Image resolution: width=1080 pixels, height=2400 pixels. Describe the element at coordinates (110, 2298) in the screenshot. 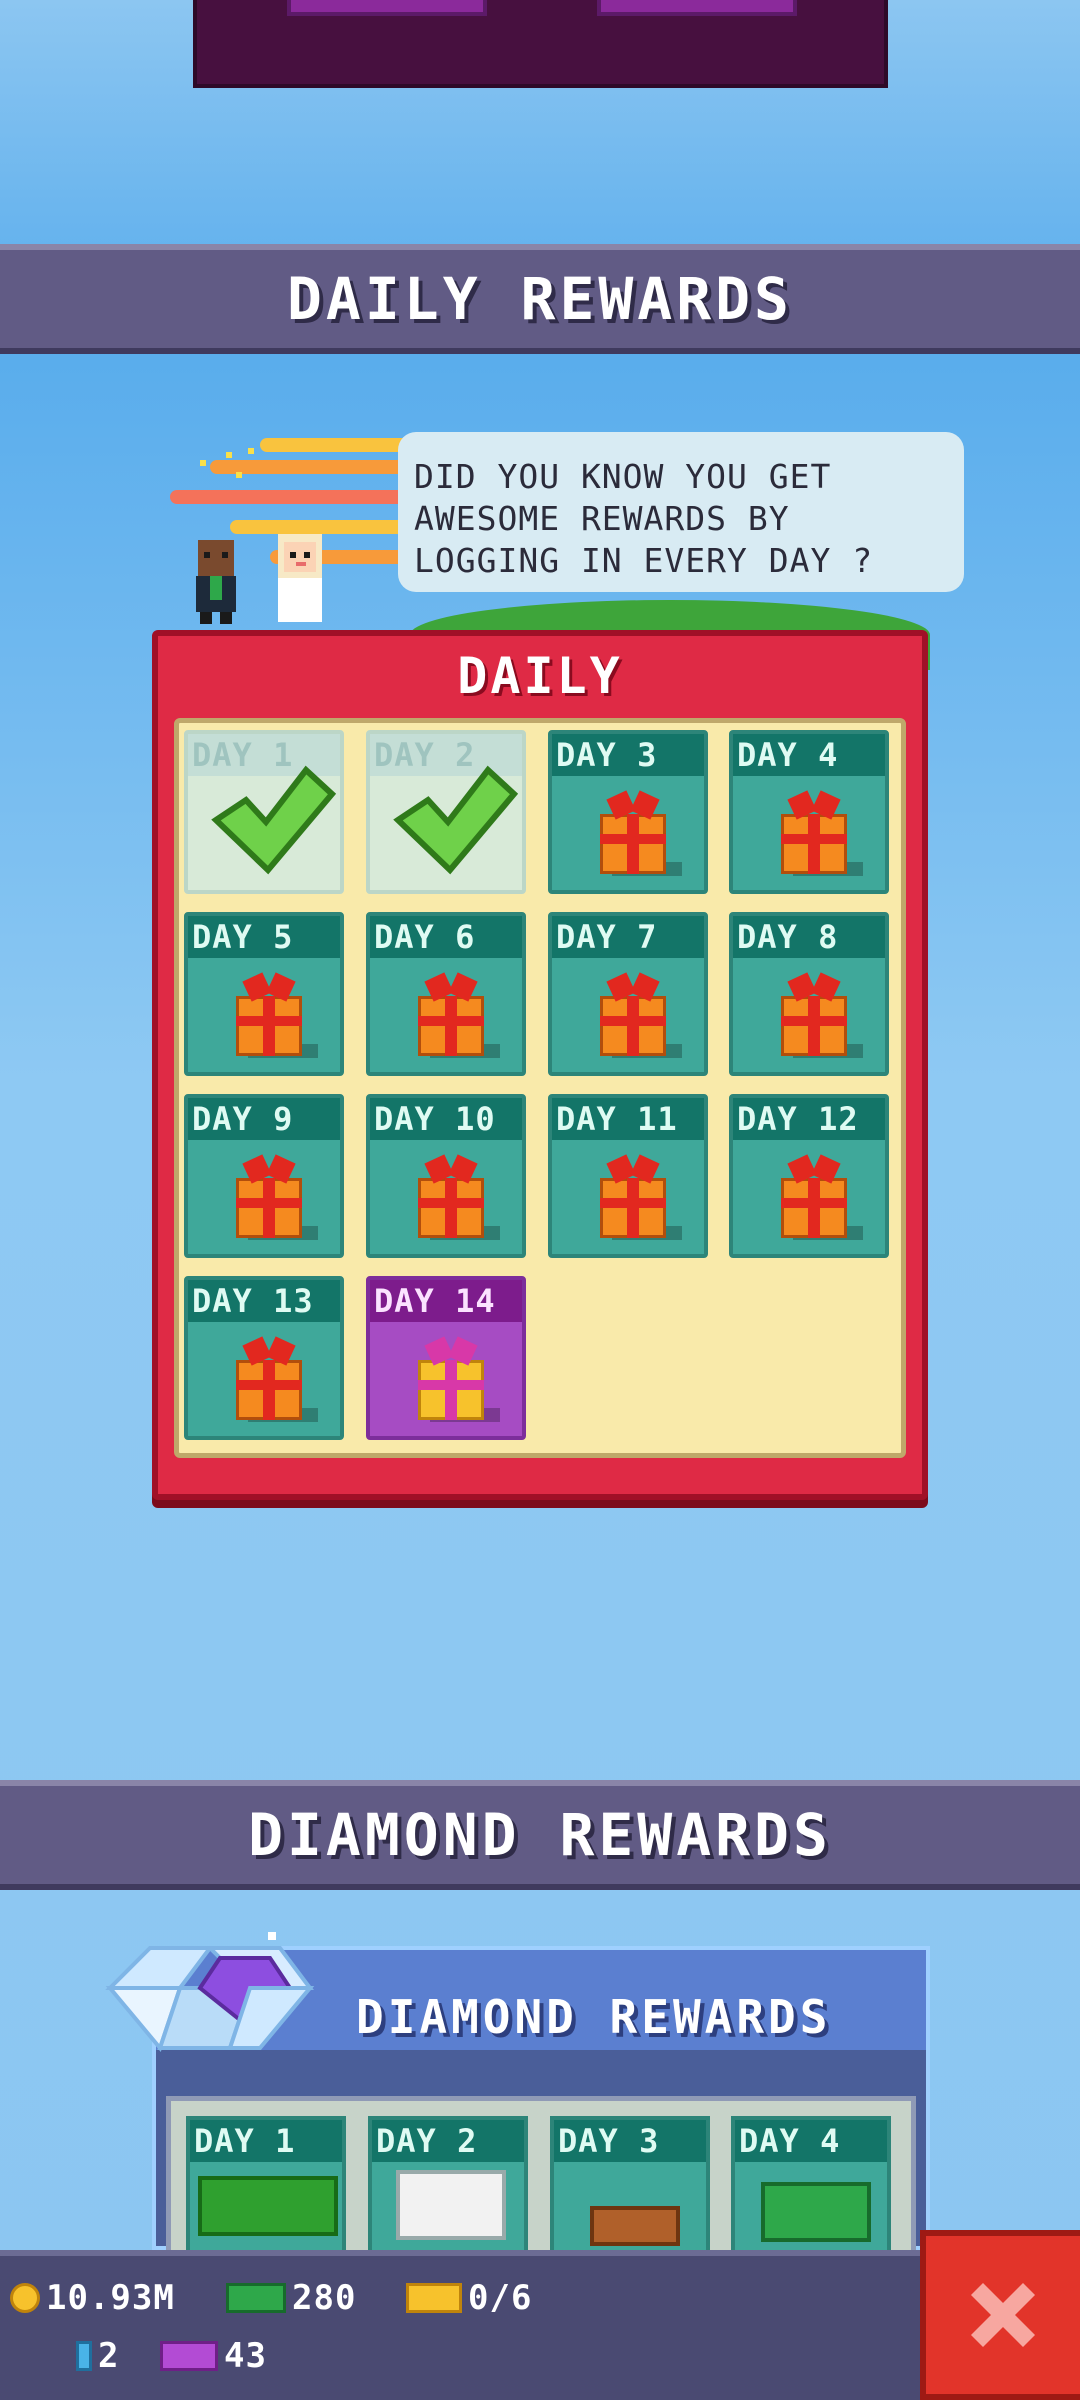

I see `coins-value: 10.93M` at that location.